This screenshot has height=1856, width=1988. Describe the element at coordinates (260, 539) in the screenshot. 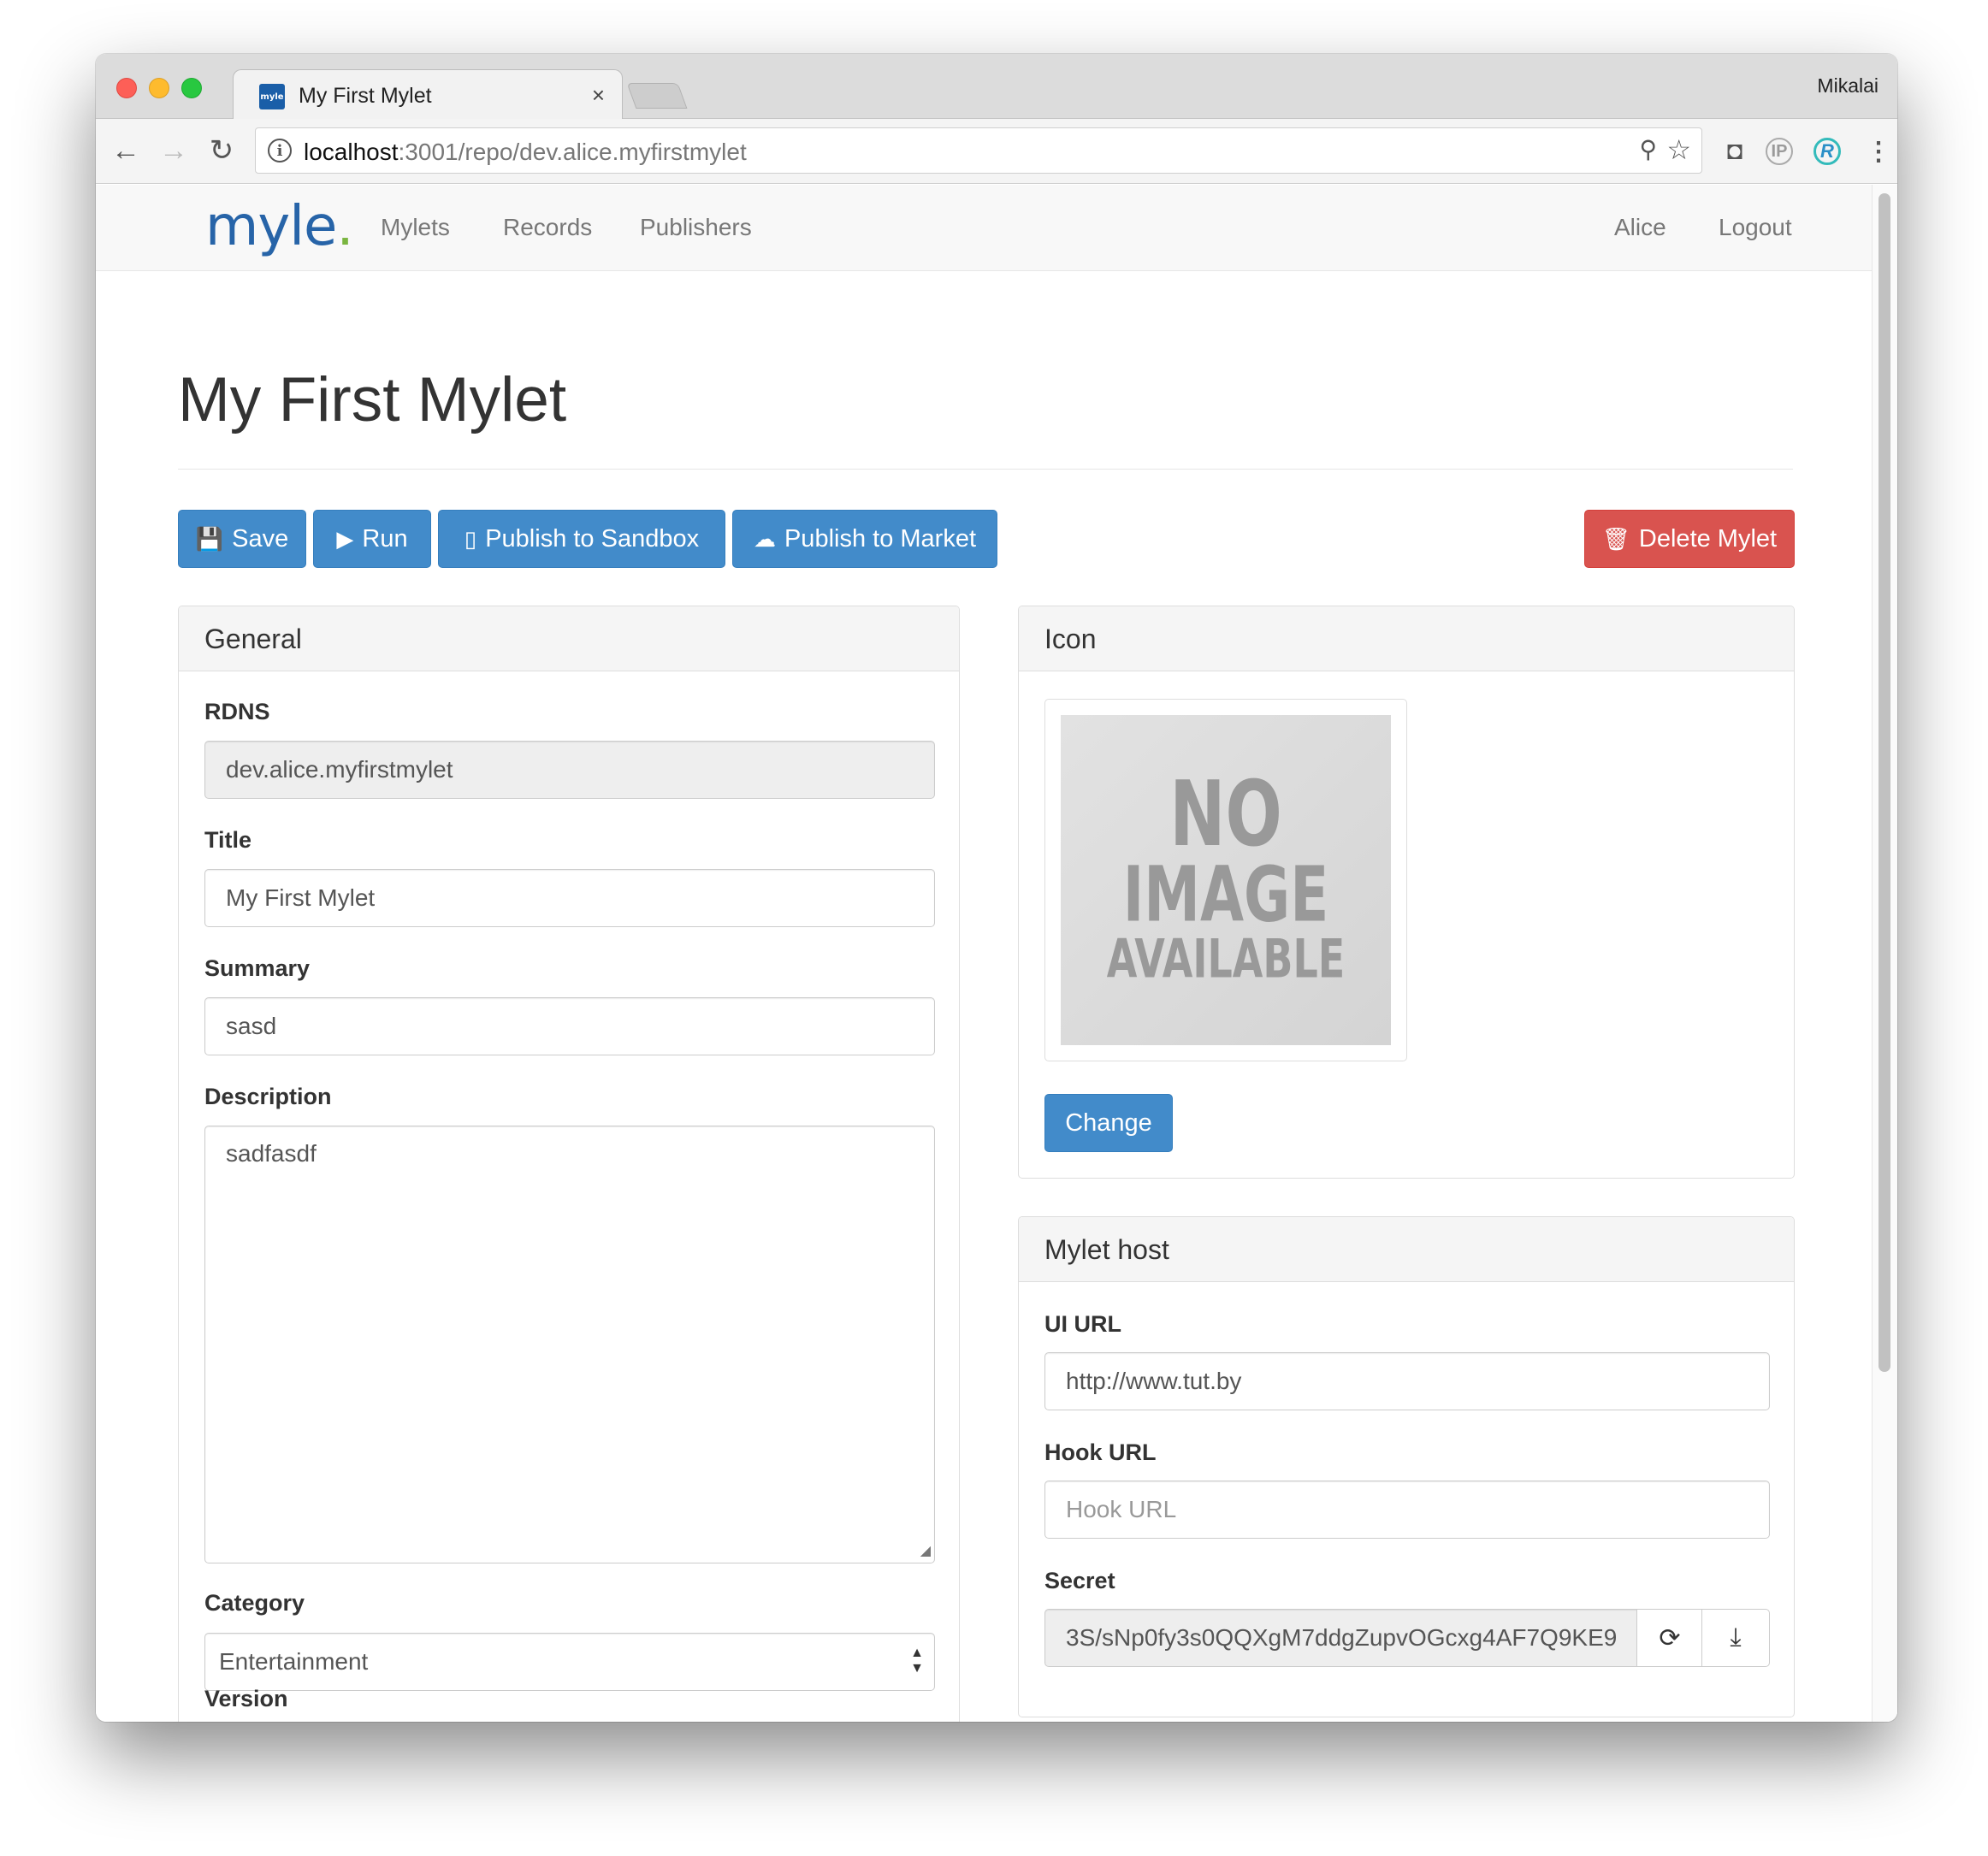

I see `save-button-label: Save` at that location.